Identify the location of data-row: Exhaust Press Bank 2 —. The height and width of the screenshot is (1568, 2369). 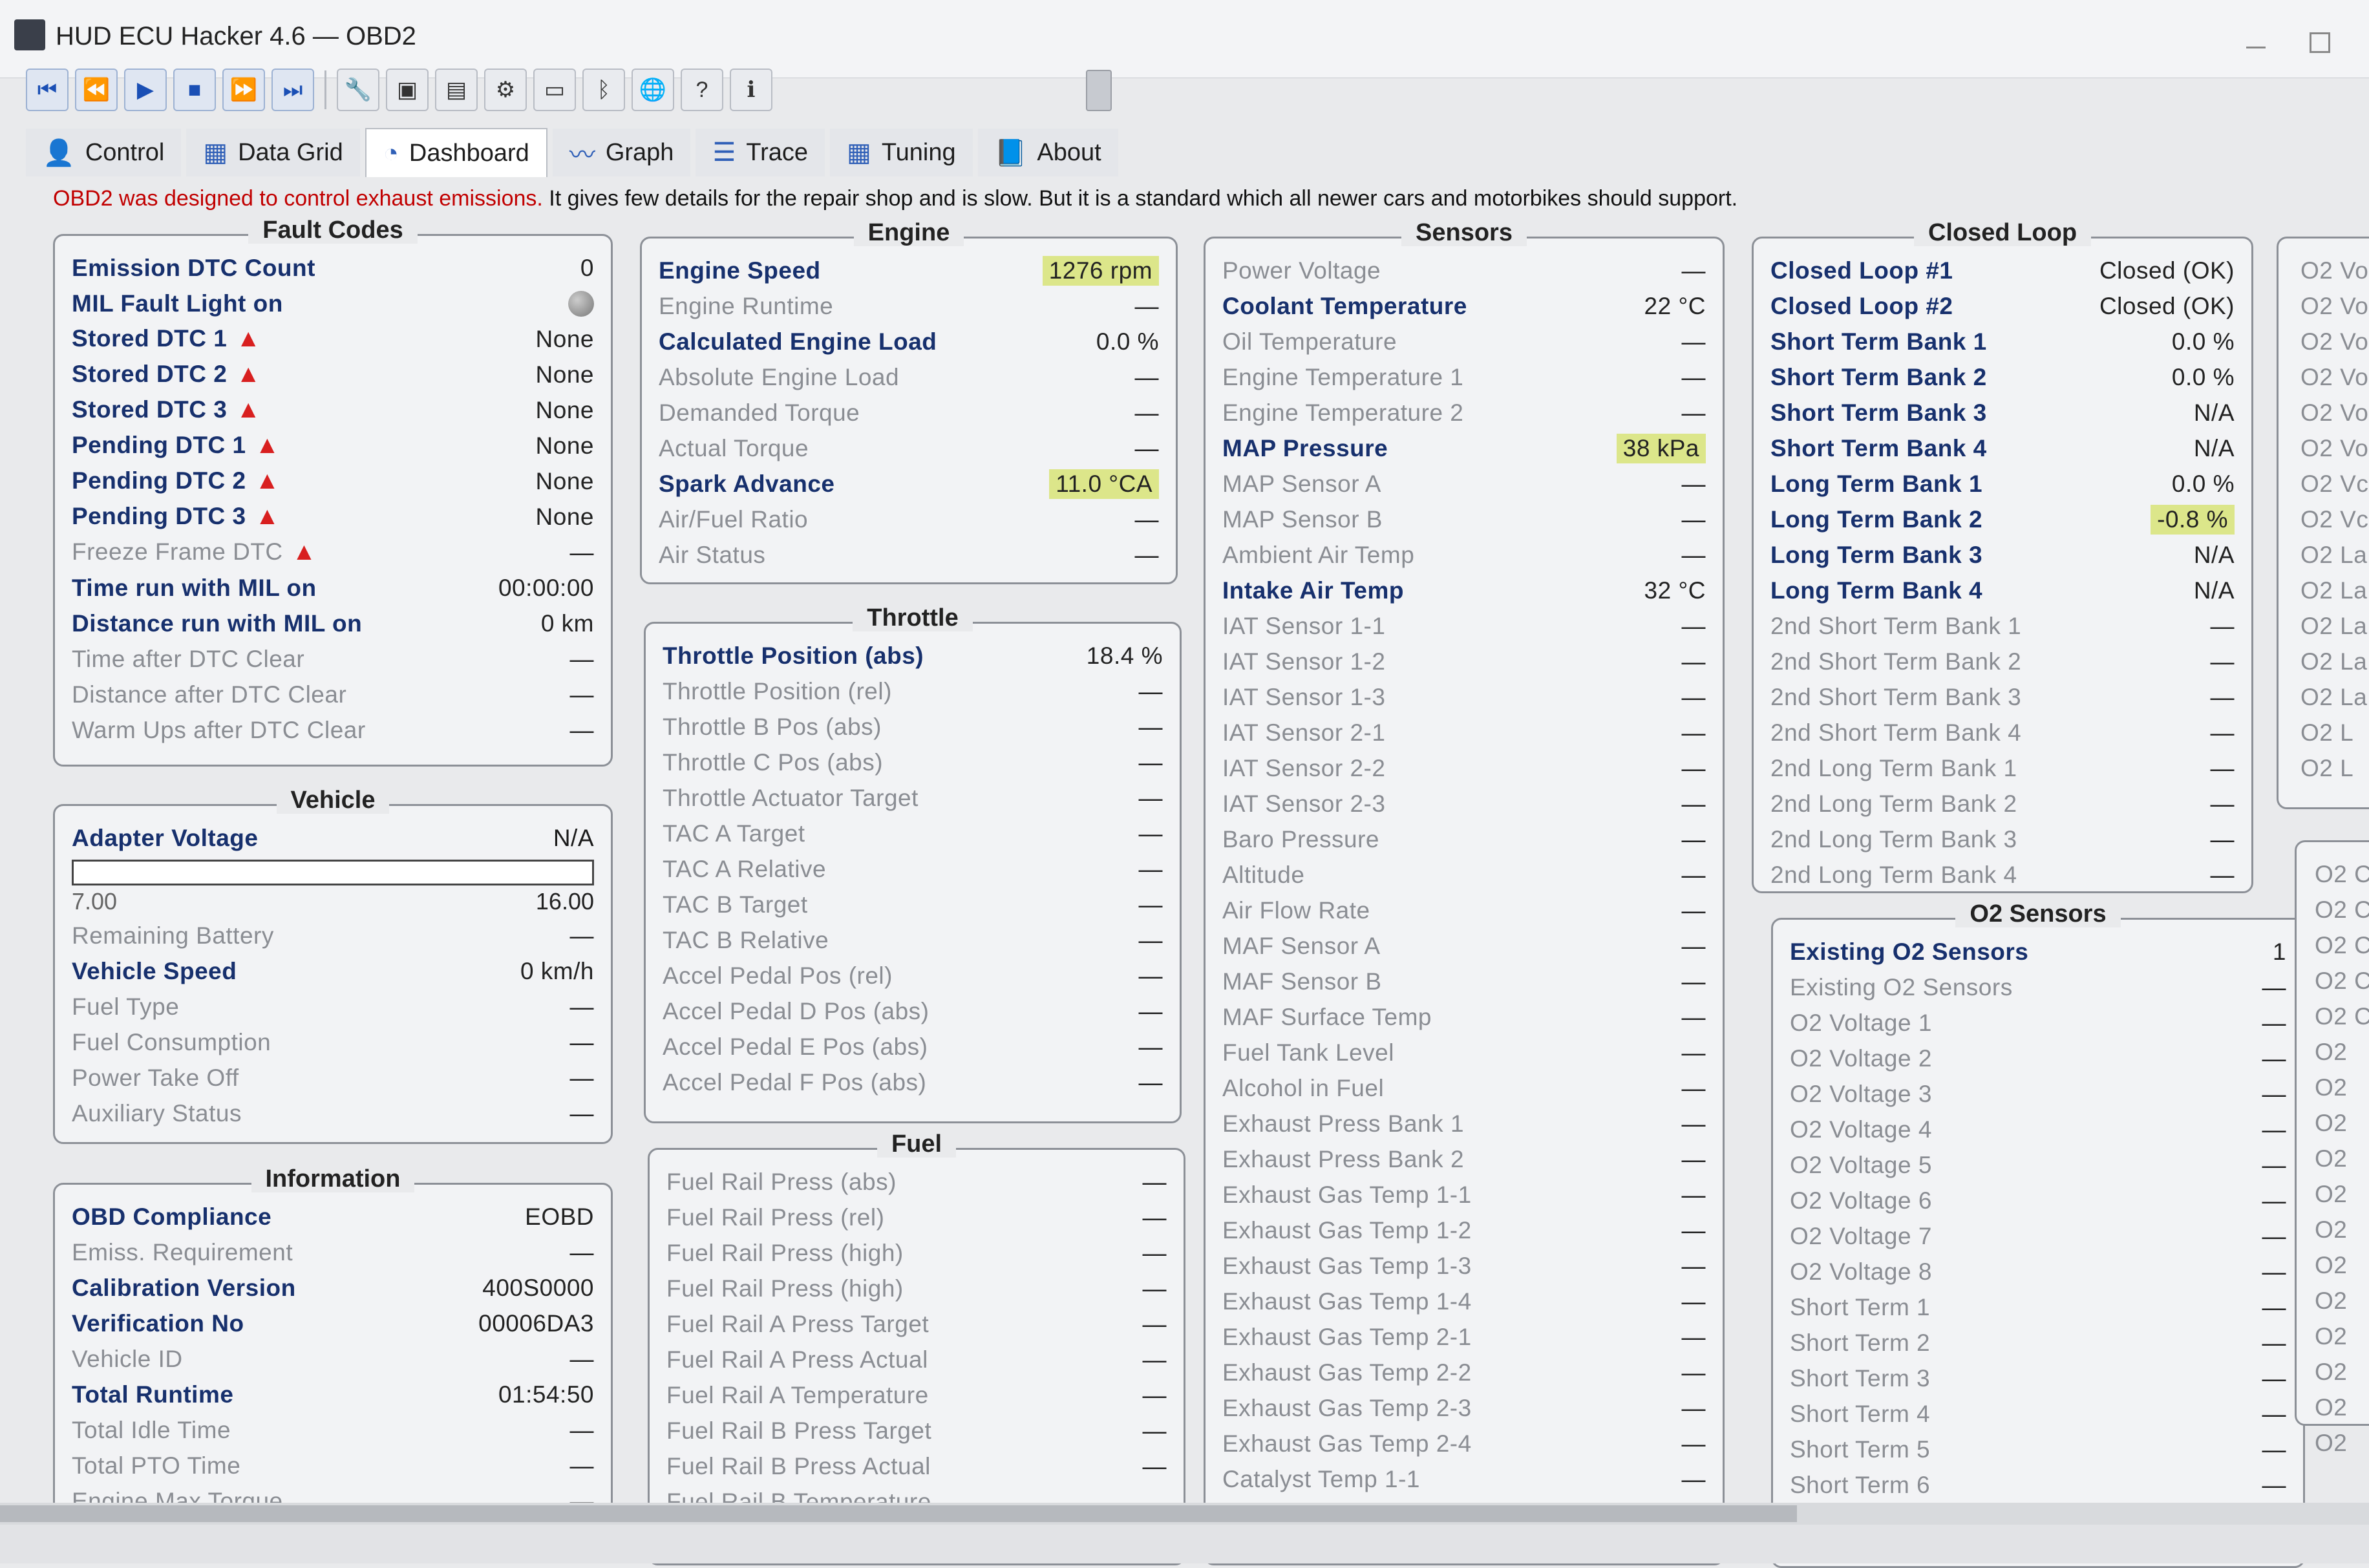
(1464, 1159).